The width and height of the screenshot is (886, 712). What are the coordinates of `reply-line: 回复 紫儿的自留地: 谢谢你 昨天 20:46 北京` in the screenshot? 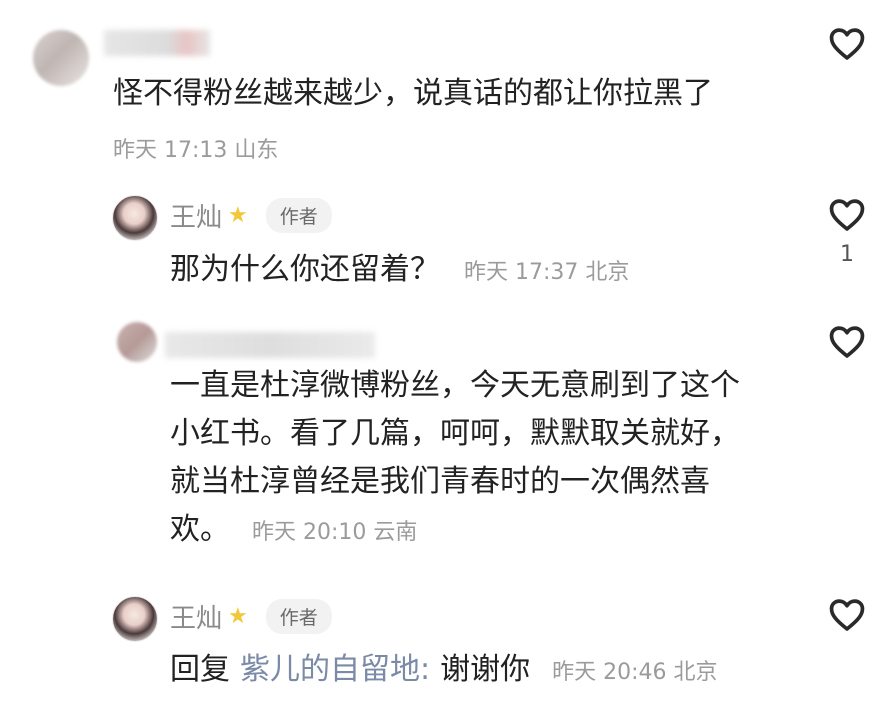 It's located at (444, 670).